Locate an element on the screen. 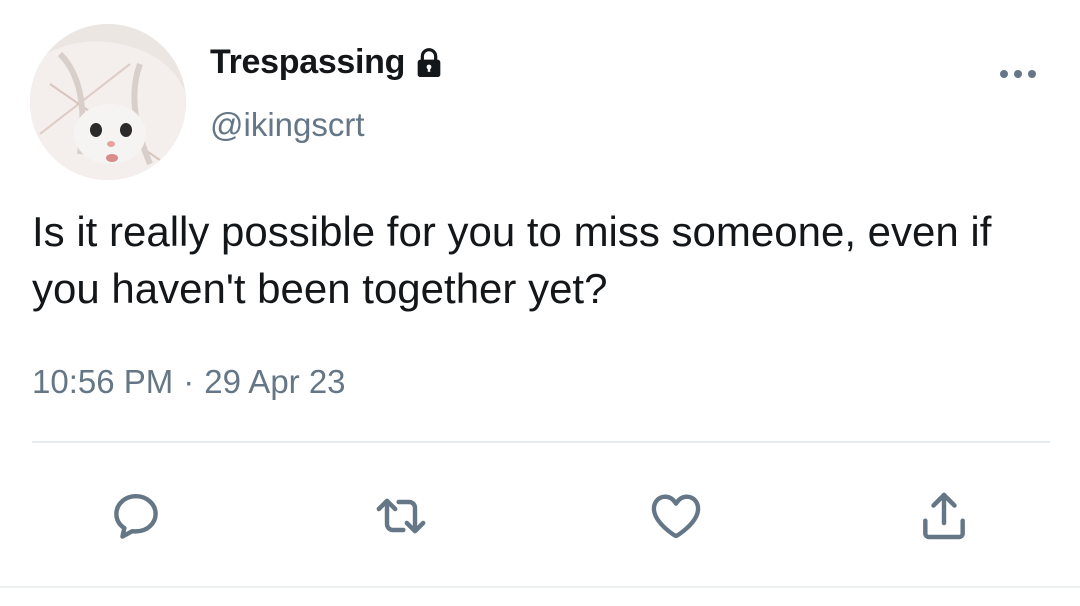  bottom-divider is located at coordinates (540, 587).